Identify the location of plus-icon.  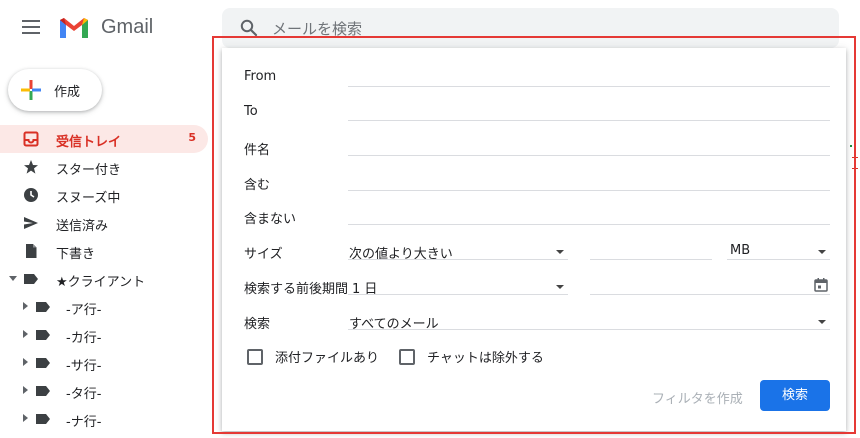
(31, 90).